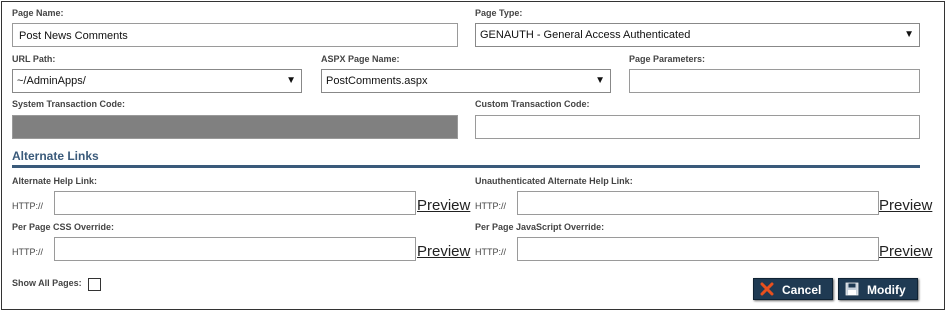 The image size is (946, 311). What do you see at coordinates (585, 35) in the screenshot?
I see `page-type-value: GENAUTH - General Access Authenticated` at bounding box center [585, 35].